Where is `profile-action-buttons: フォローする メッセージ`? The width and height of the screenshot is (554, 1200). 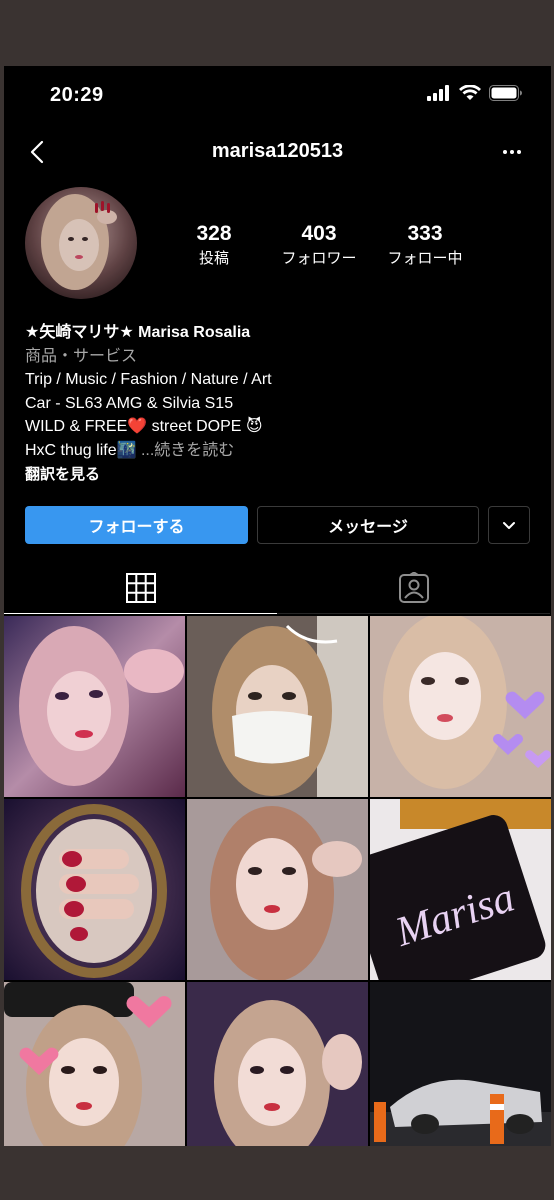 profile-action-buttons: フォローする メッセージ is located at coordinates (277, 525).